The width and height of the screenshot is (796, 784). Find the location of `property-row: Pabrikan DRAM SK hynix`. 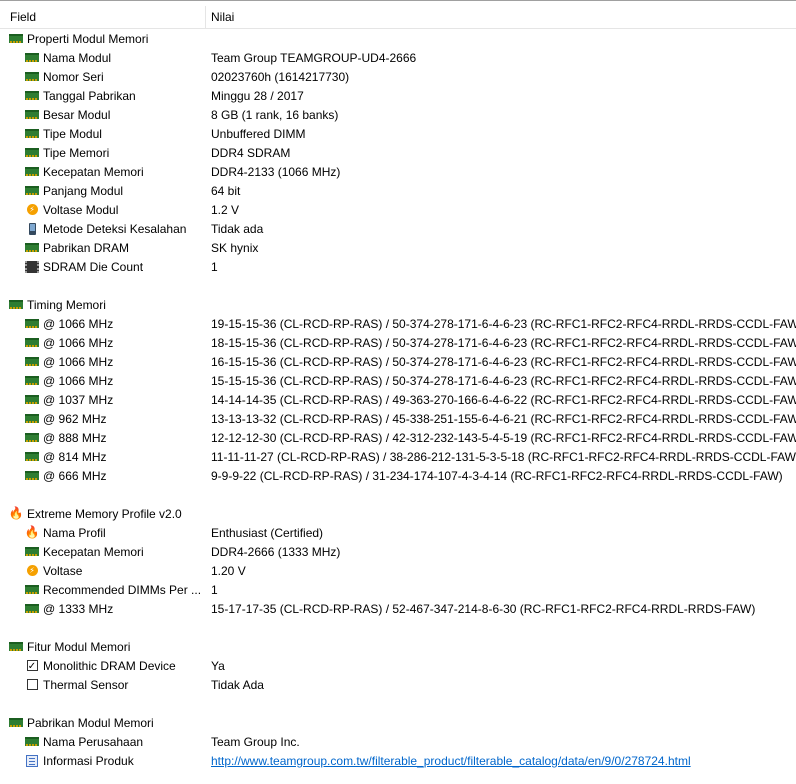

property-row: Pabrikan DRAM SK hynix is located at coordinates (398, 247).